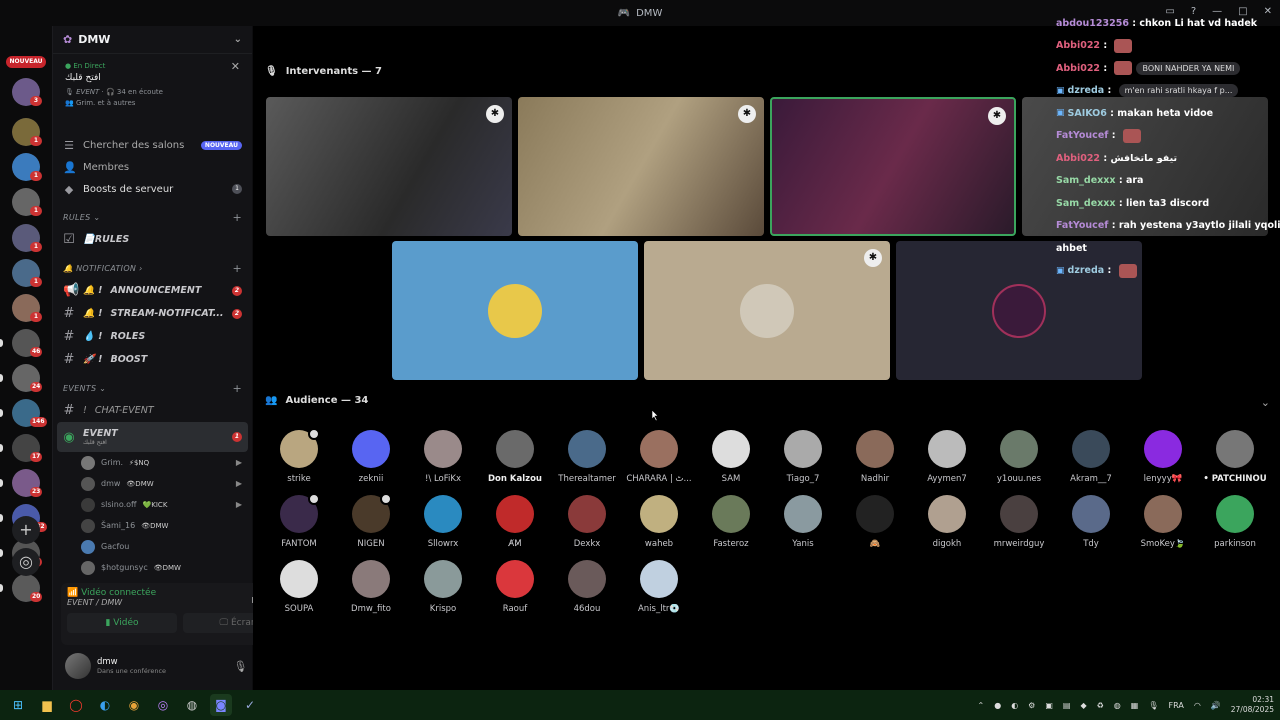  What do you see at coordinates (250, 705) in the screenshot?
I see `steam-icon: ✓` at bounding box center [250, 705].